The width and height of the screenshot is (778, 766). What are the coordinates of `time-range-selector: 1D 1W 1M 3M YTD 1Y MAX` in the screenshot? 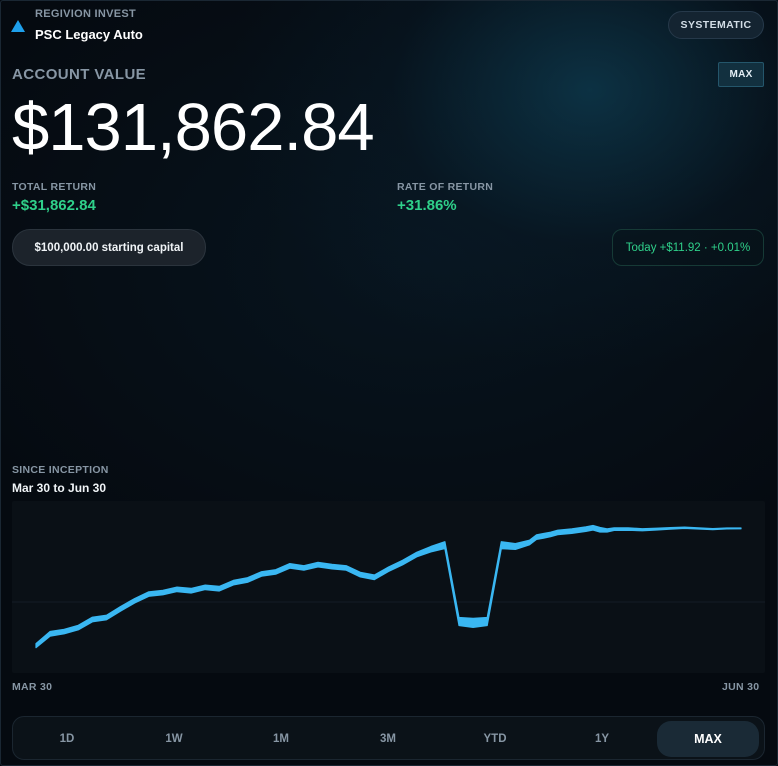 It's located at (388, 738).